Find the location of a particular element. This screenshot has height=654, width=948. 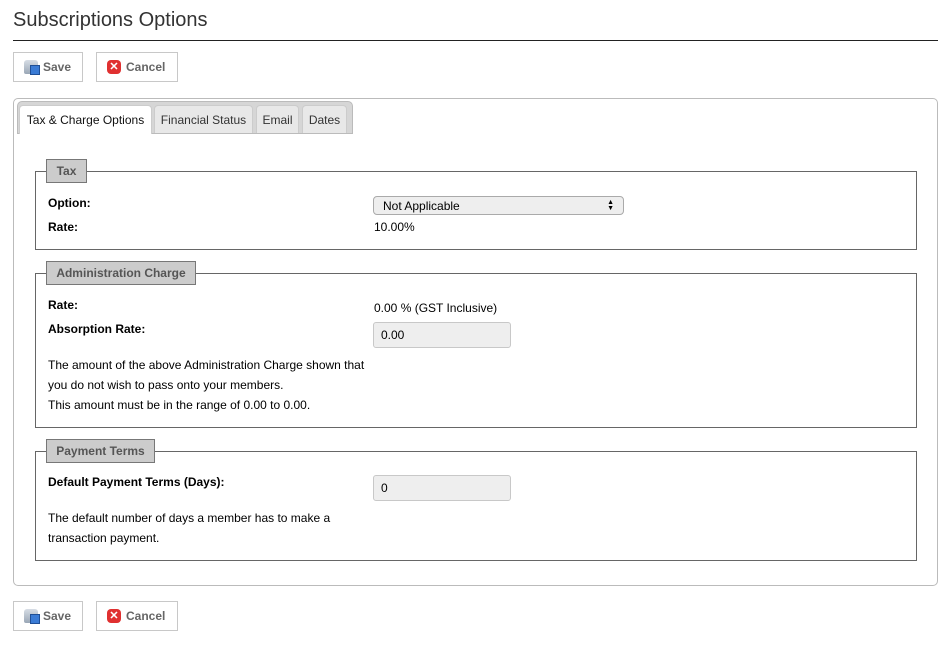

tab-email: Email is located at coordinates (277, 119).